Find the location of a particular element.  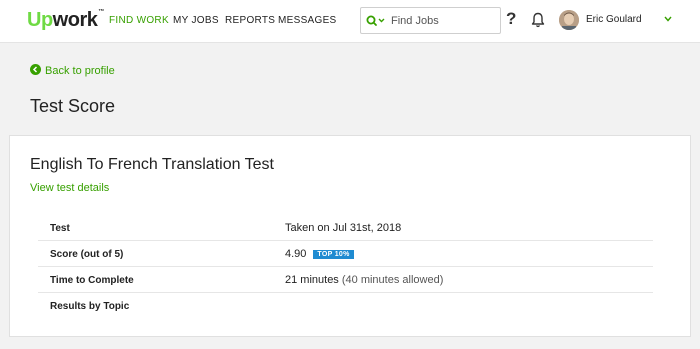

page-title: Test Score is located at coordinates (73, 106).